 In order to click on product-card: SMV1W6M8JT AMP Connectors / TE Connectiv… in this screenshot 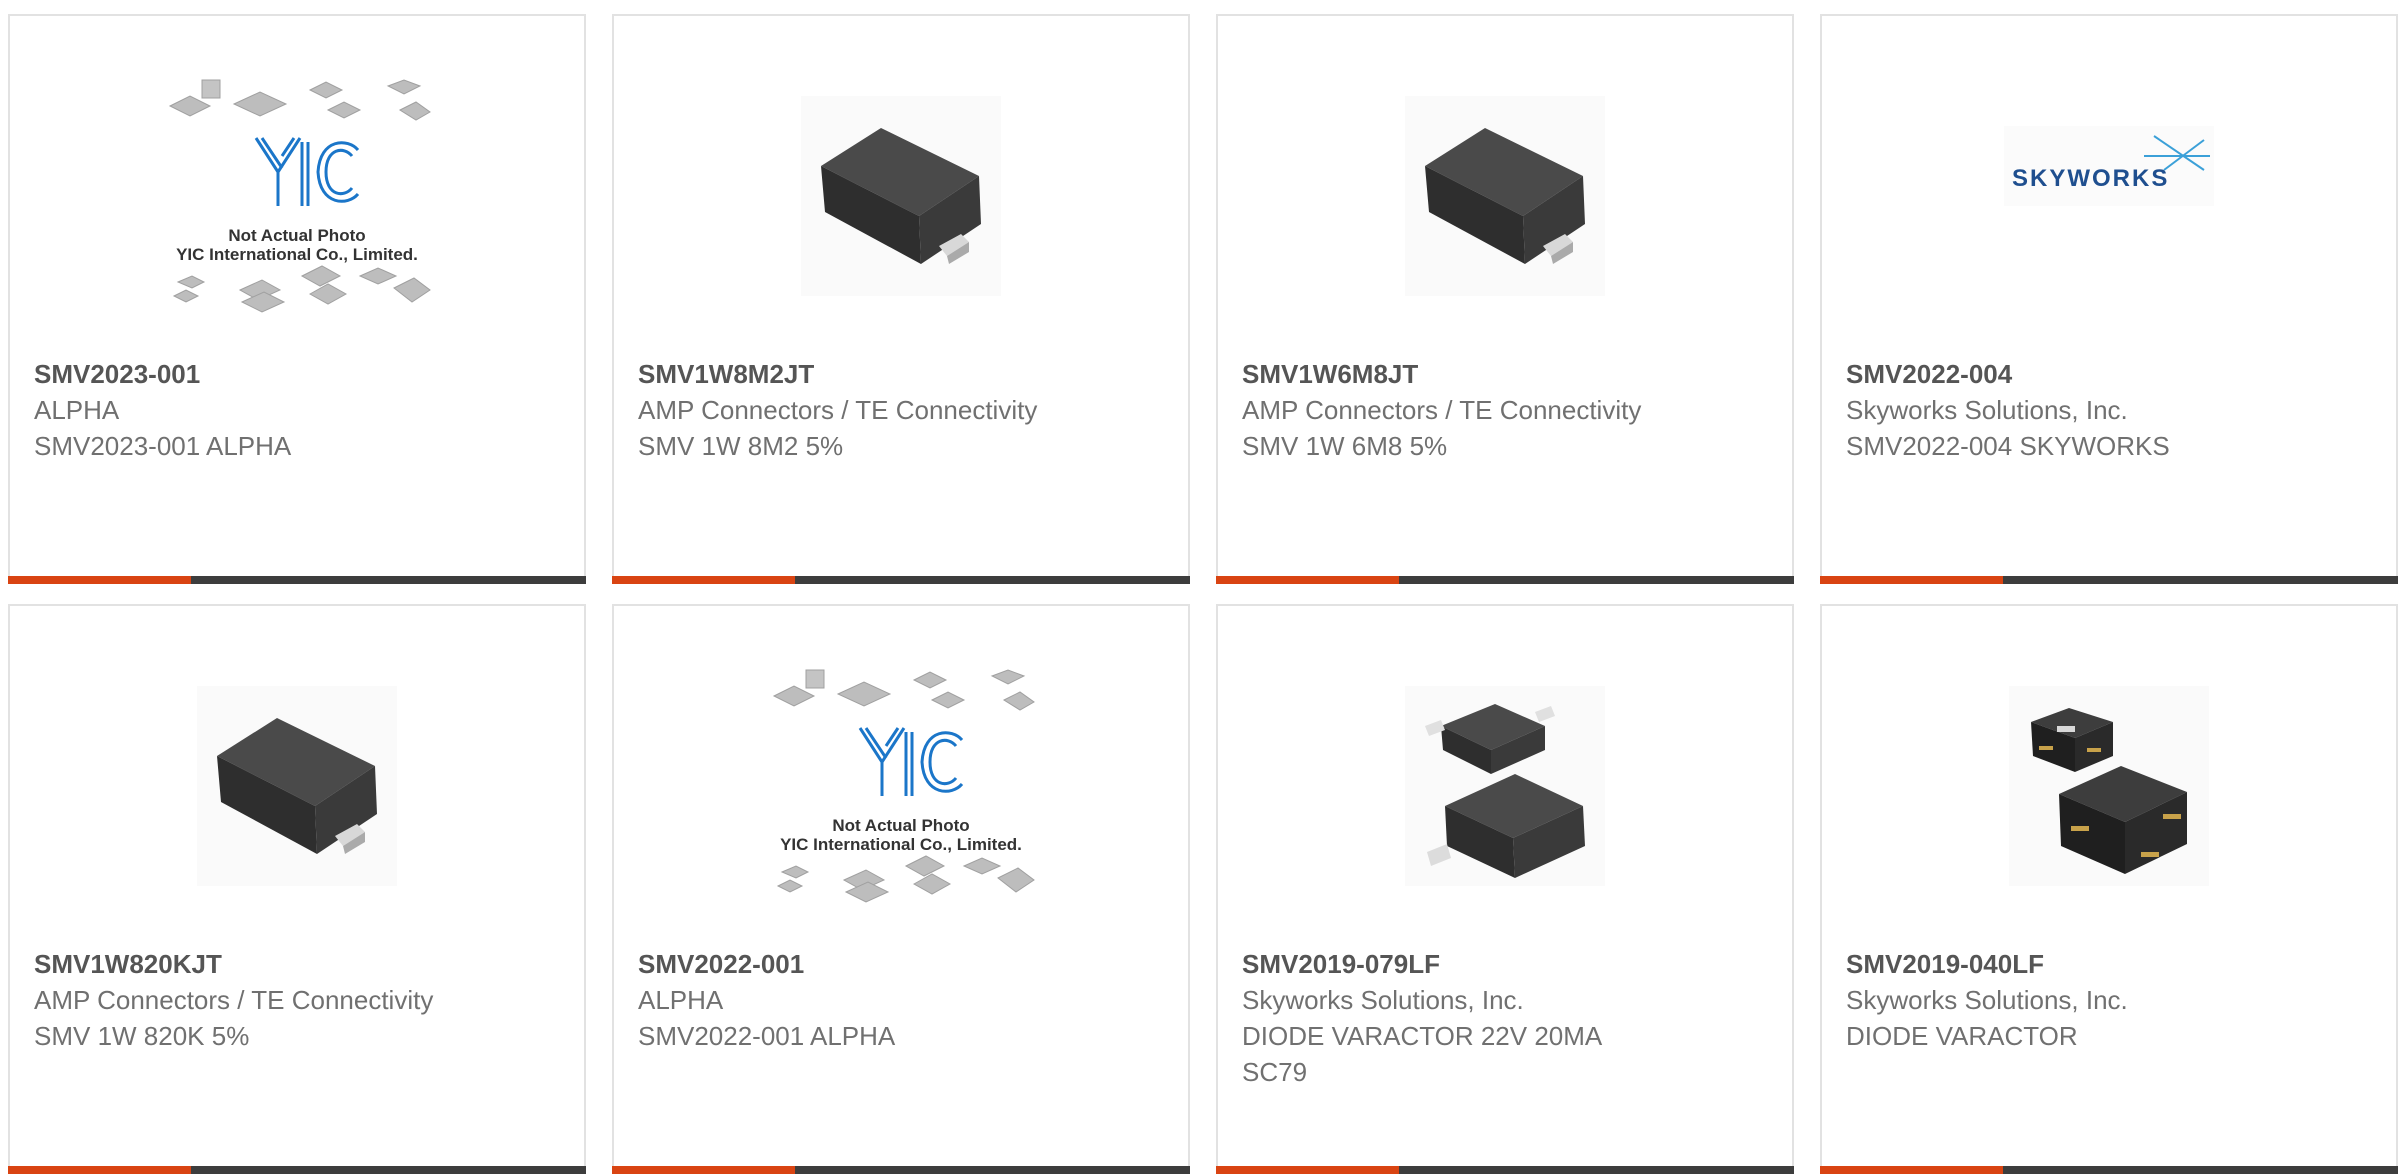, I will do `click(1505, 299)`.